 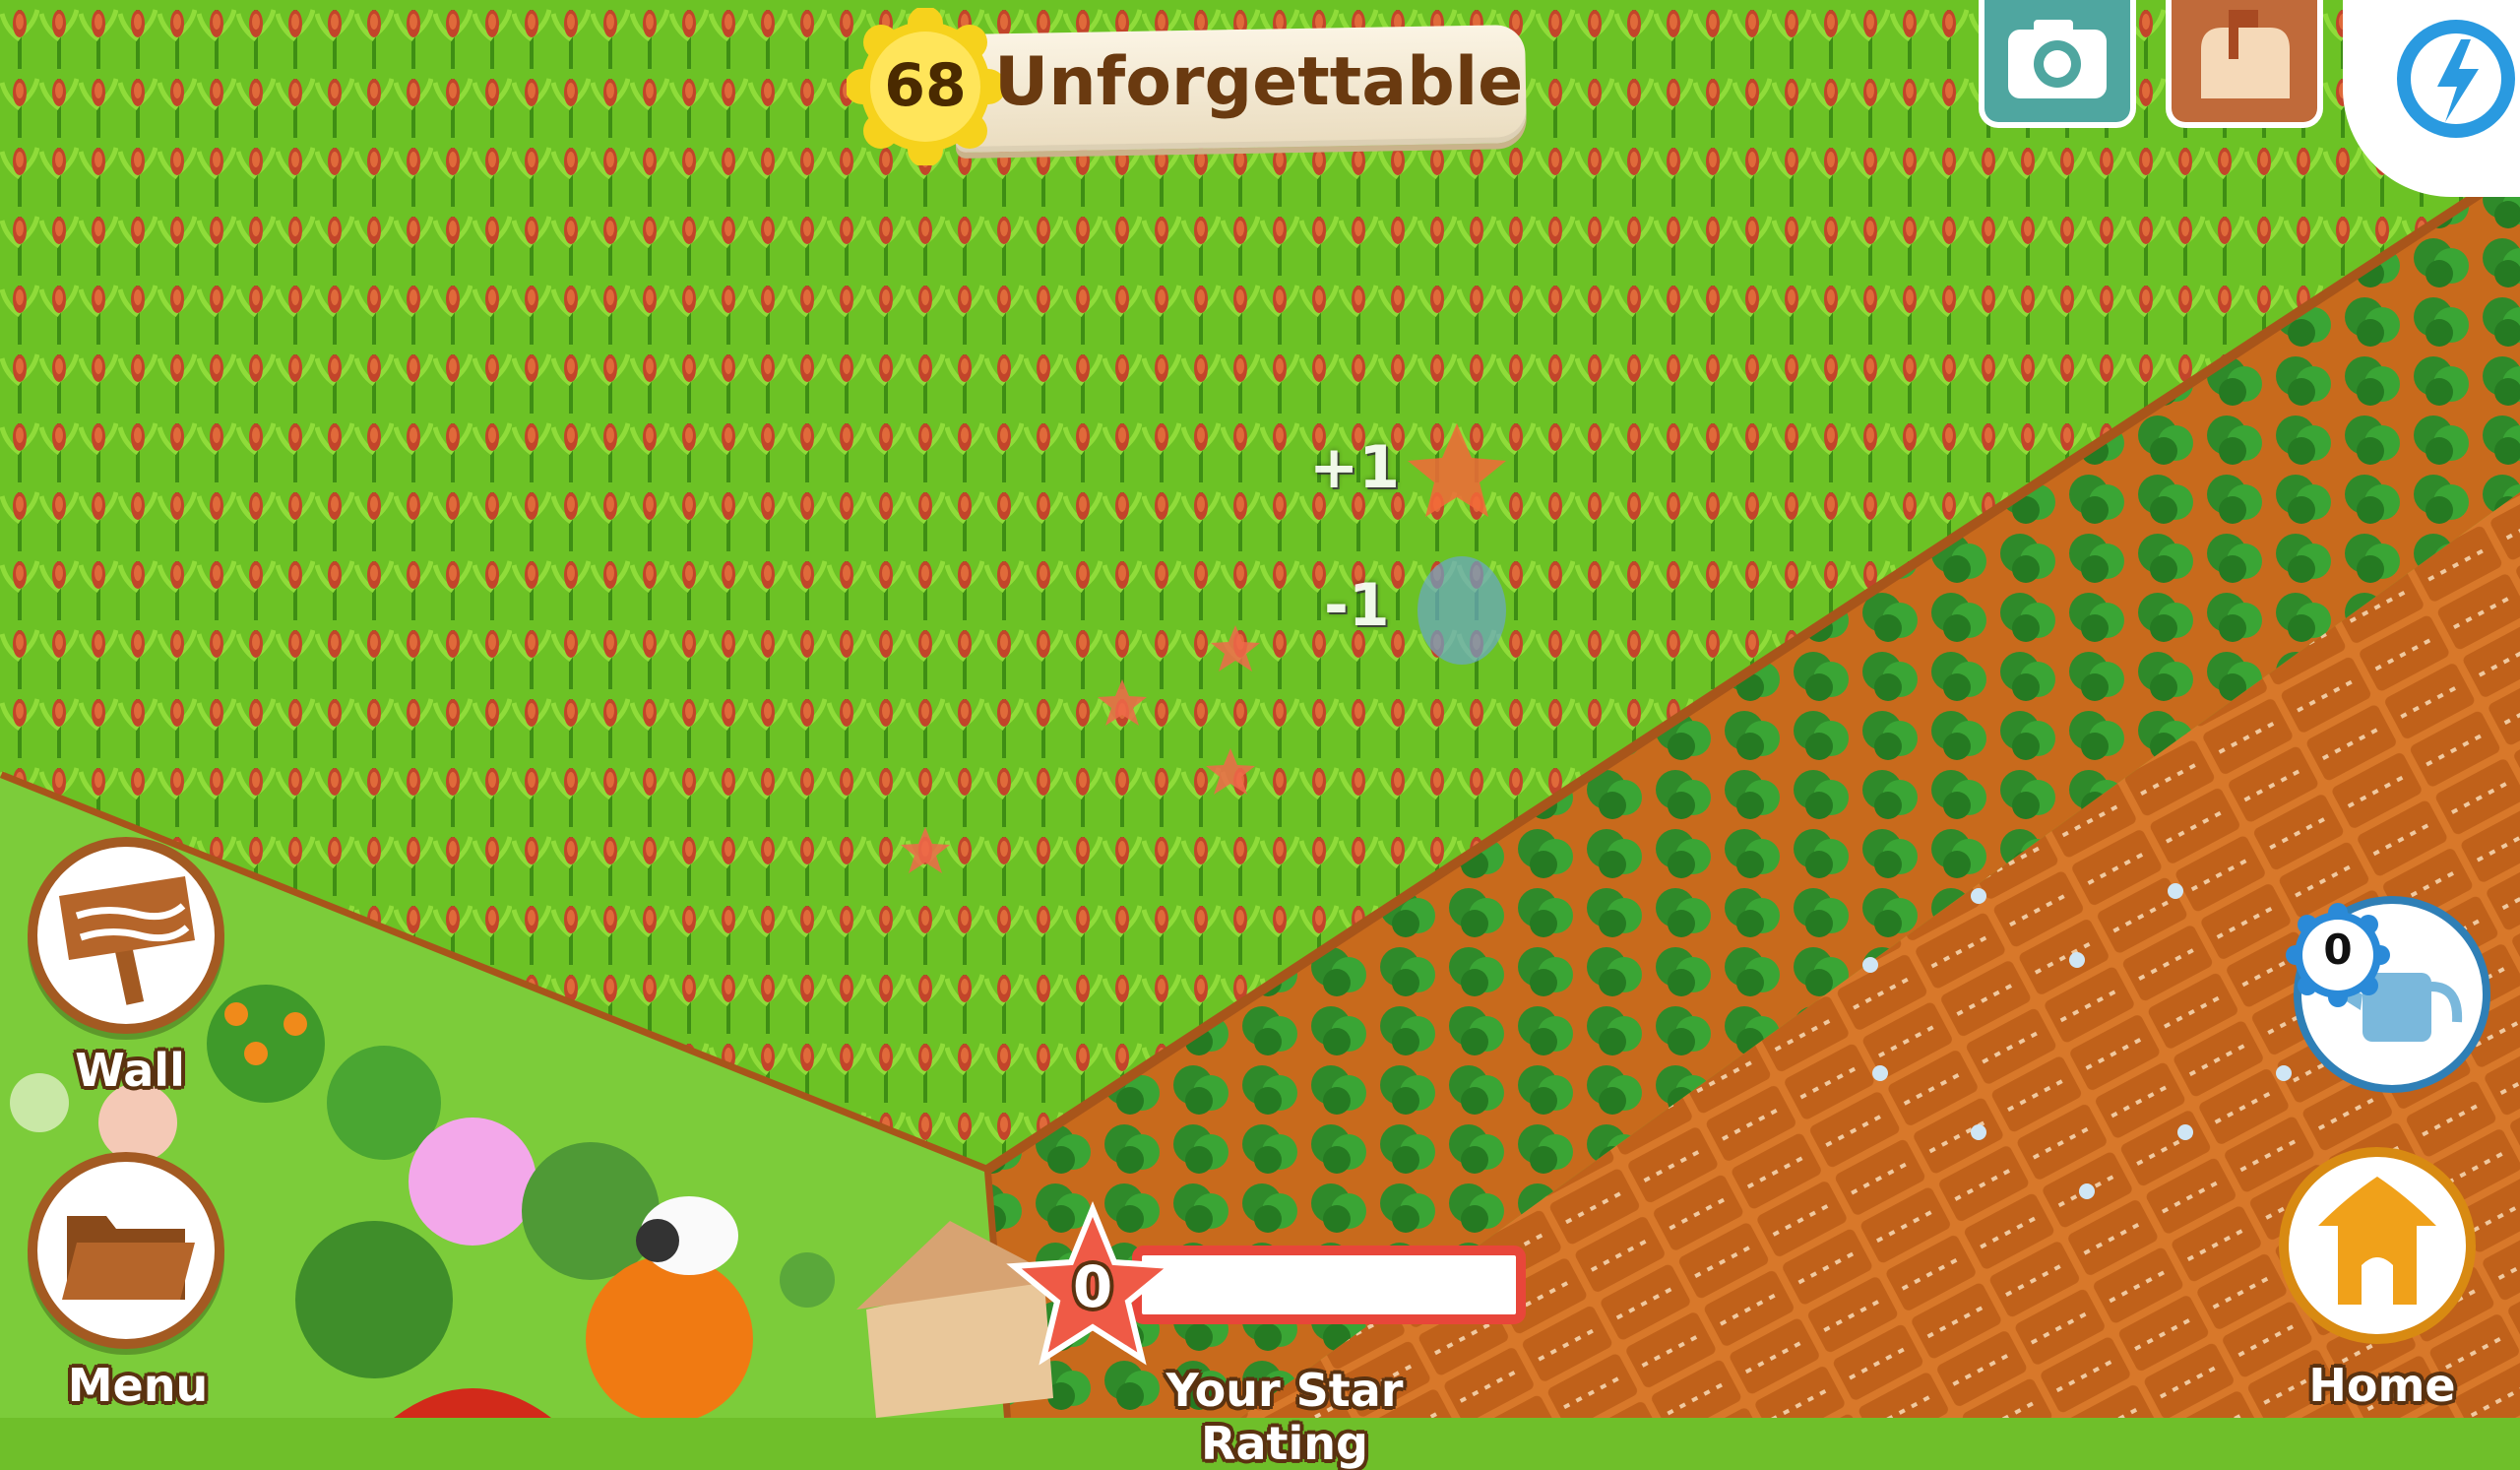 I want to click on house-icon, so click(x=2377, y=1241).